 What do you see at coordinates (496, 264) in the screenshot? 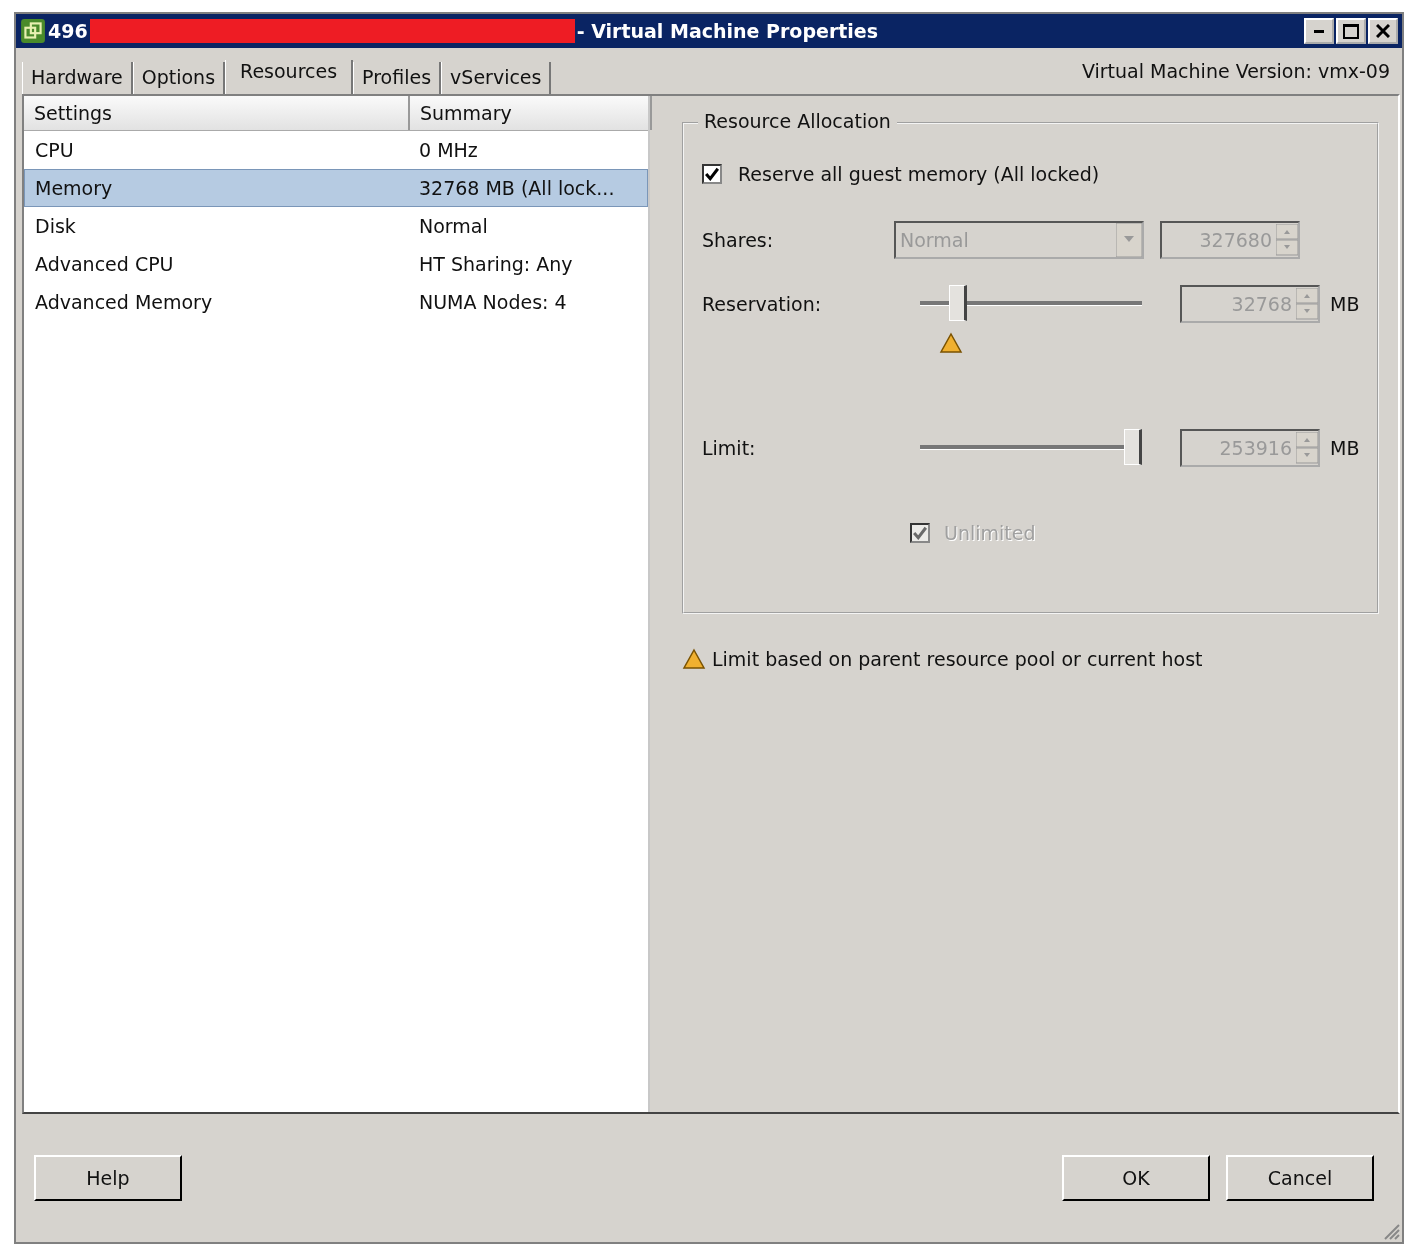
I see `setting-summary: HT Sharing: Any` at bounding box center [496, 264].